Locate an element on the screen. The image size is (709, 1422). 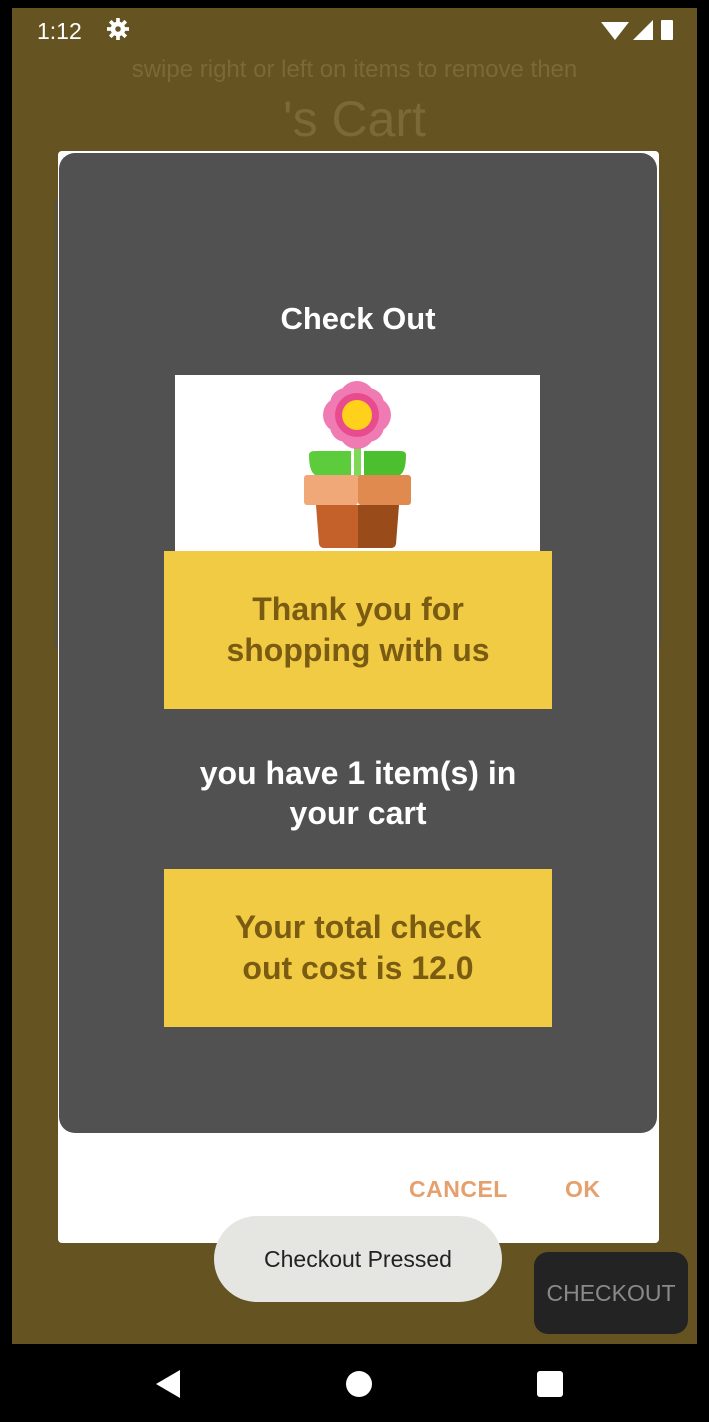
toast-message: Checkout Pressed is located at coordinates (358, 1259).